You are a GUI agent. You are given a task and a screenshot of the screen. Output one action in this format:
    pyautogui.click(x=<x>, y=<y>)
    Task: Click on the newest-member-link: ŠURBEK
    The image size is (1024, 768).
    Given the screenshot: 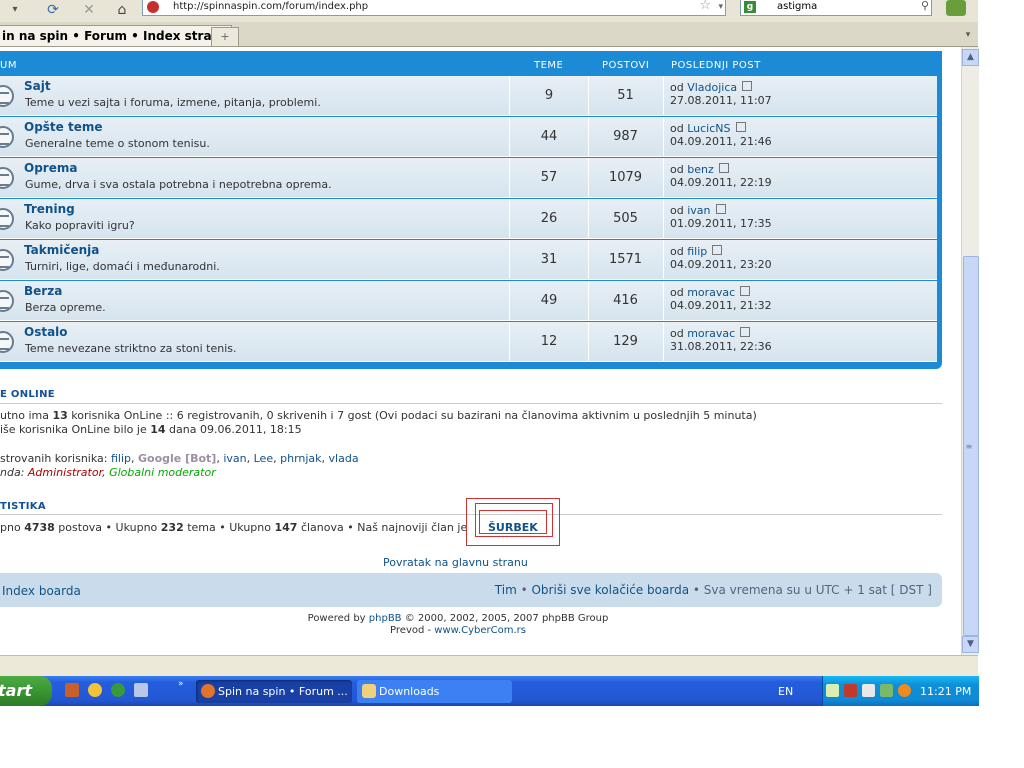 What is the action you would take?
    pyautogui.click(x=513, y=527)
    